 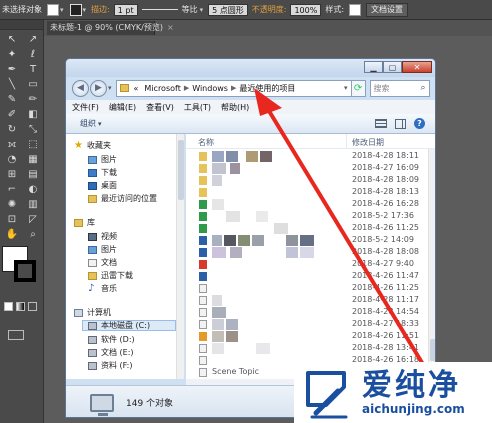 What do you see at coordinates (20, 306) in the screenshot?
I see `gradient-mode-icon` at bounding box center [20, 306].